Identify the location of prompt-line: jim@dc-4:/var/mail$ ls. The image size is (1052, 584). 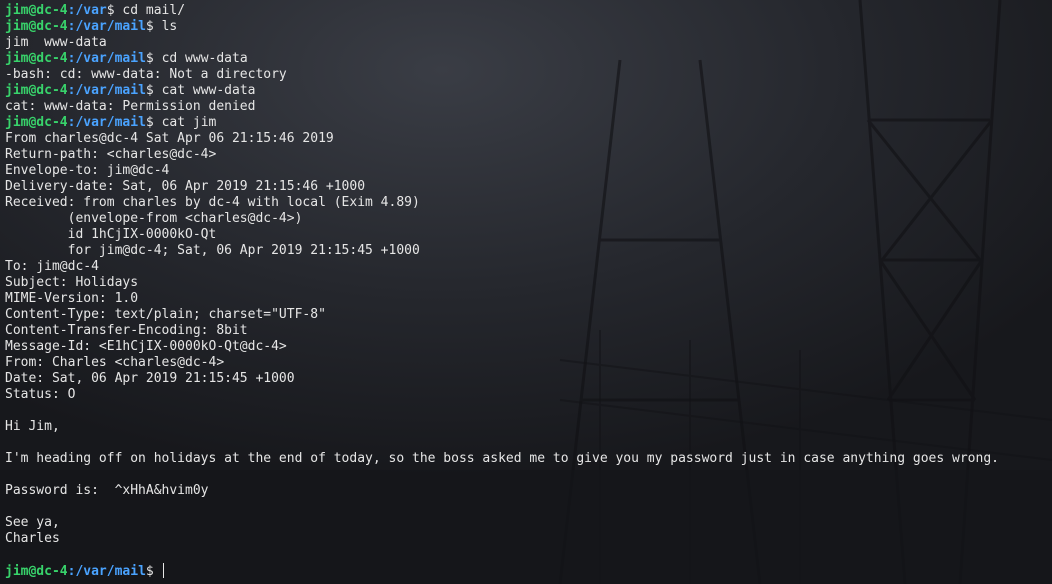
(527, 27).